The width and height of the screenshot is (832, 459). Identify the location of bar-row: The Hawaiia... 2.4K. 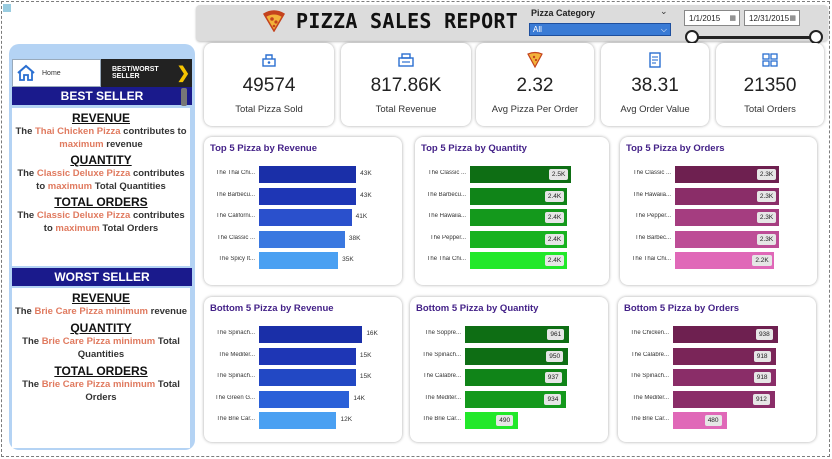
(512, 217).